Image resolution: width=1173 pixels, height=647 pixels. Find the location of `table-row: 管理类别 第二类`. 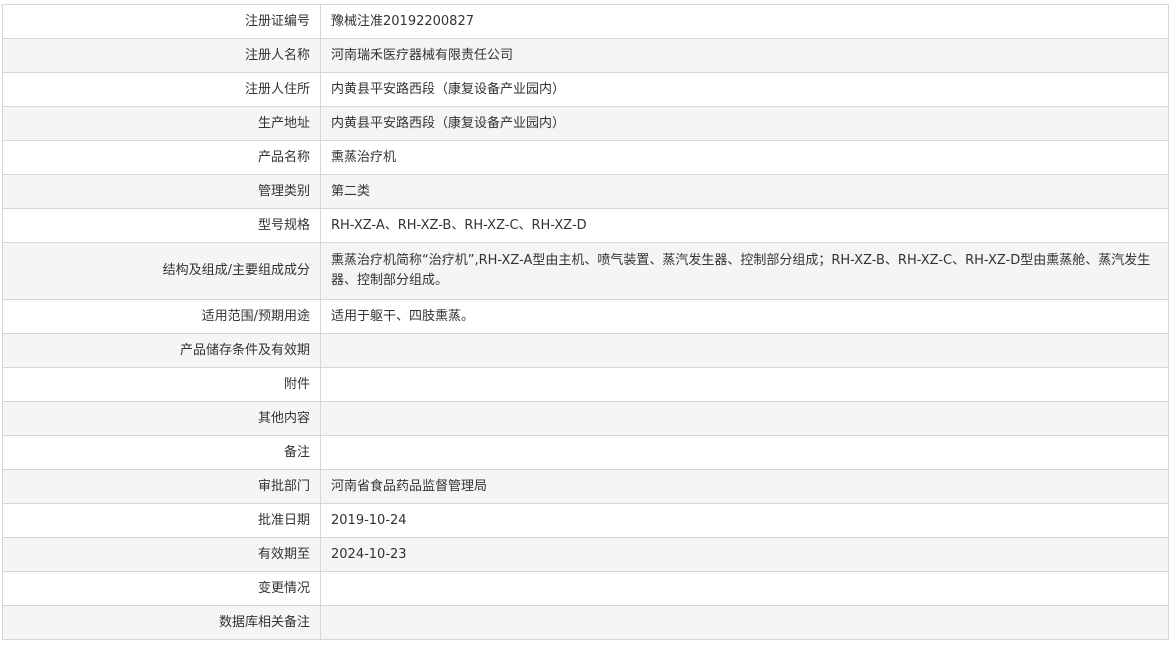

table-row: 管理类别 第二类 is located at coordinates (585, 191).